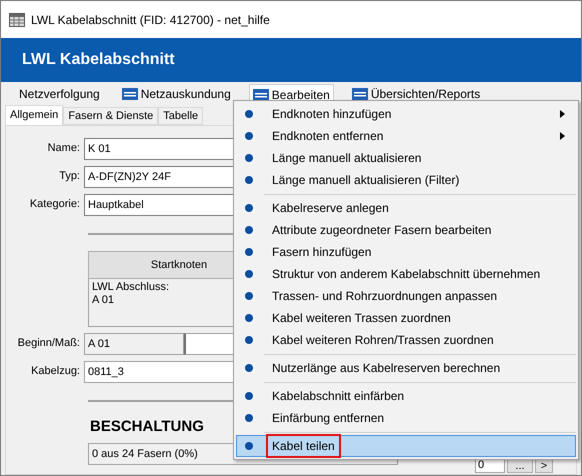  I want to click on info-text: LWL Abschluss:, so click(131, 287).